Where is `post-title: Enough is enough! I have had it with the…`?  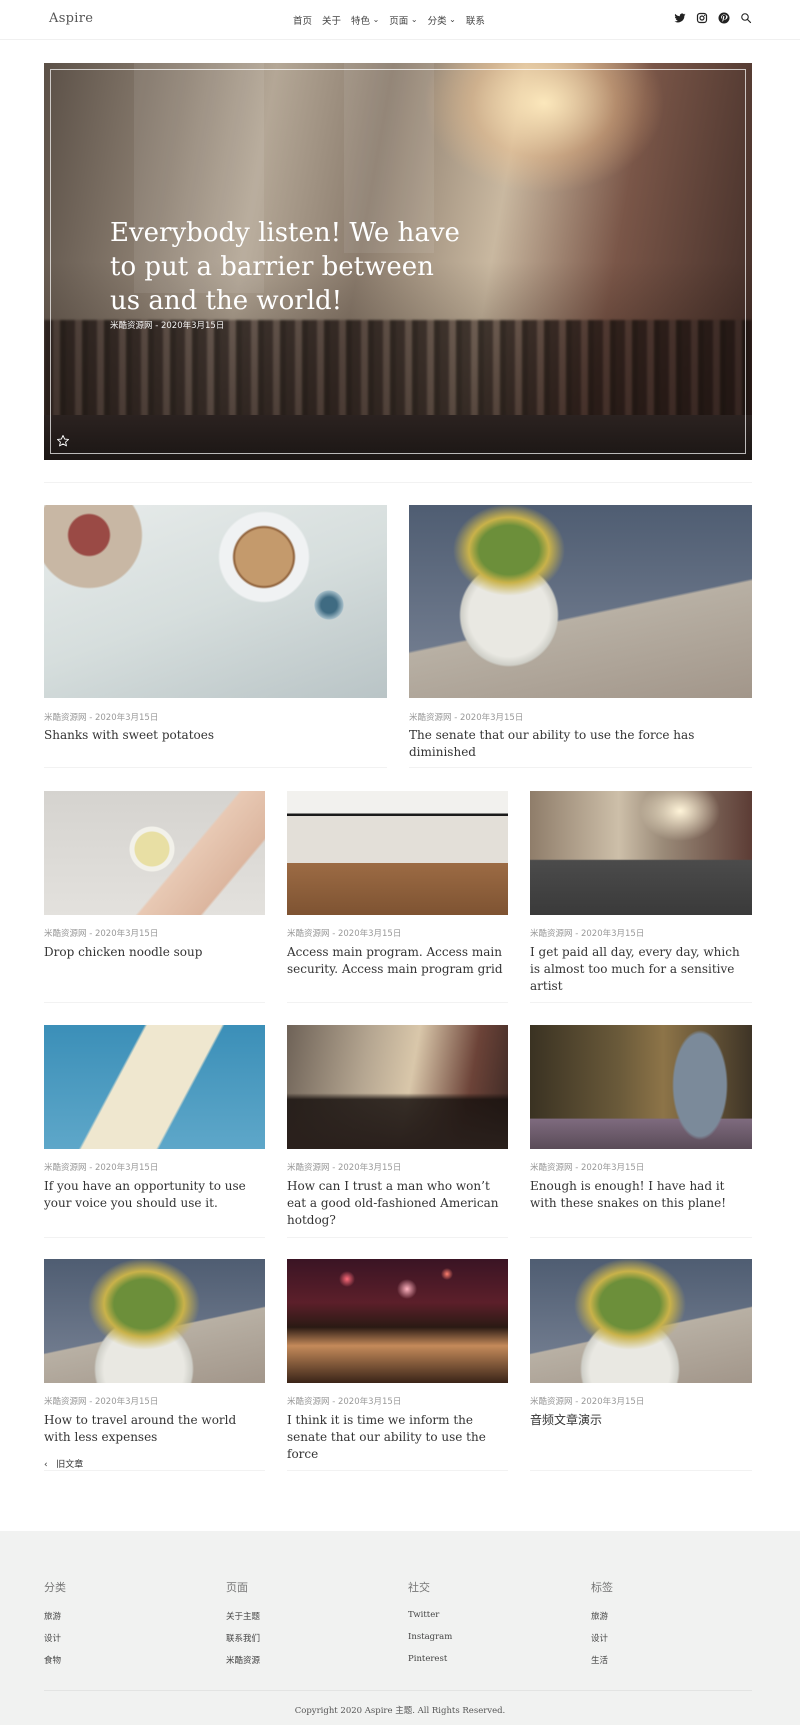 post-title: Enough is enough! I have had it with the… is located at coordinates (641, 1195).